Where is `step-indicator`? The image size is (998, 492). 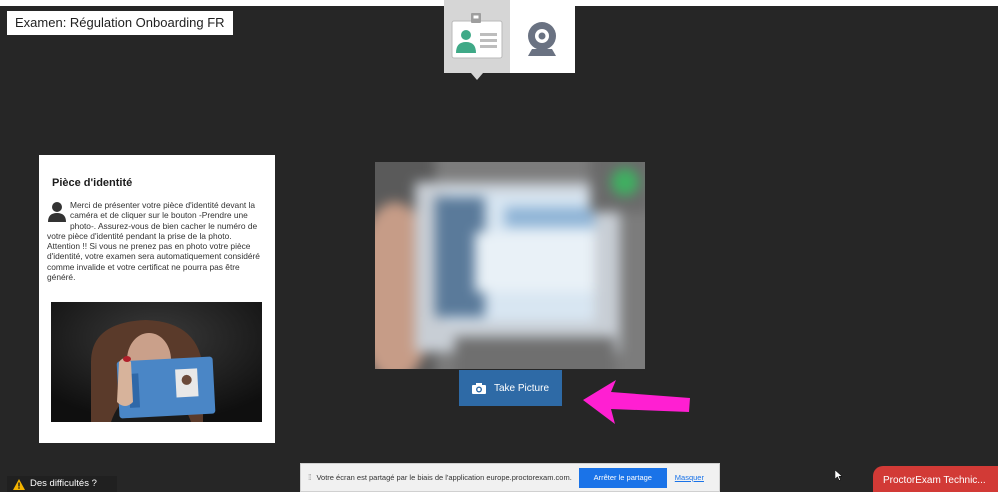 step-indicator is located at coordinates (509, 40).